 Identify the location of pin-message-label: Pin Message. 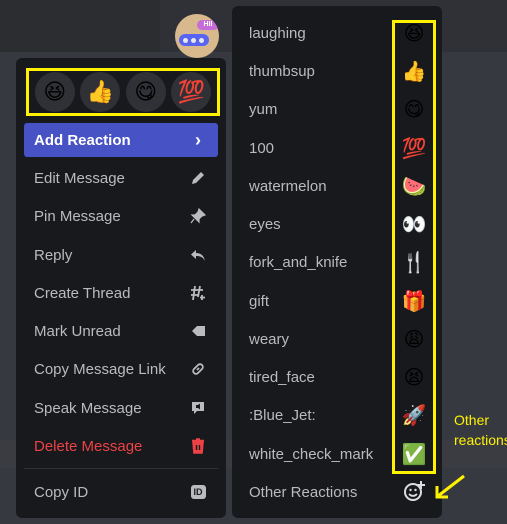
(77, 216).